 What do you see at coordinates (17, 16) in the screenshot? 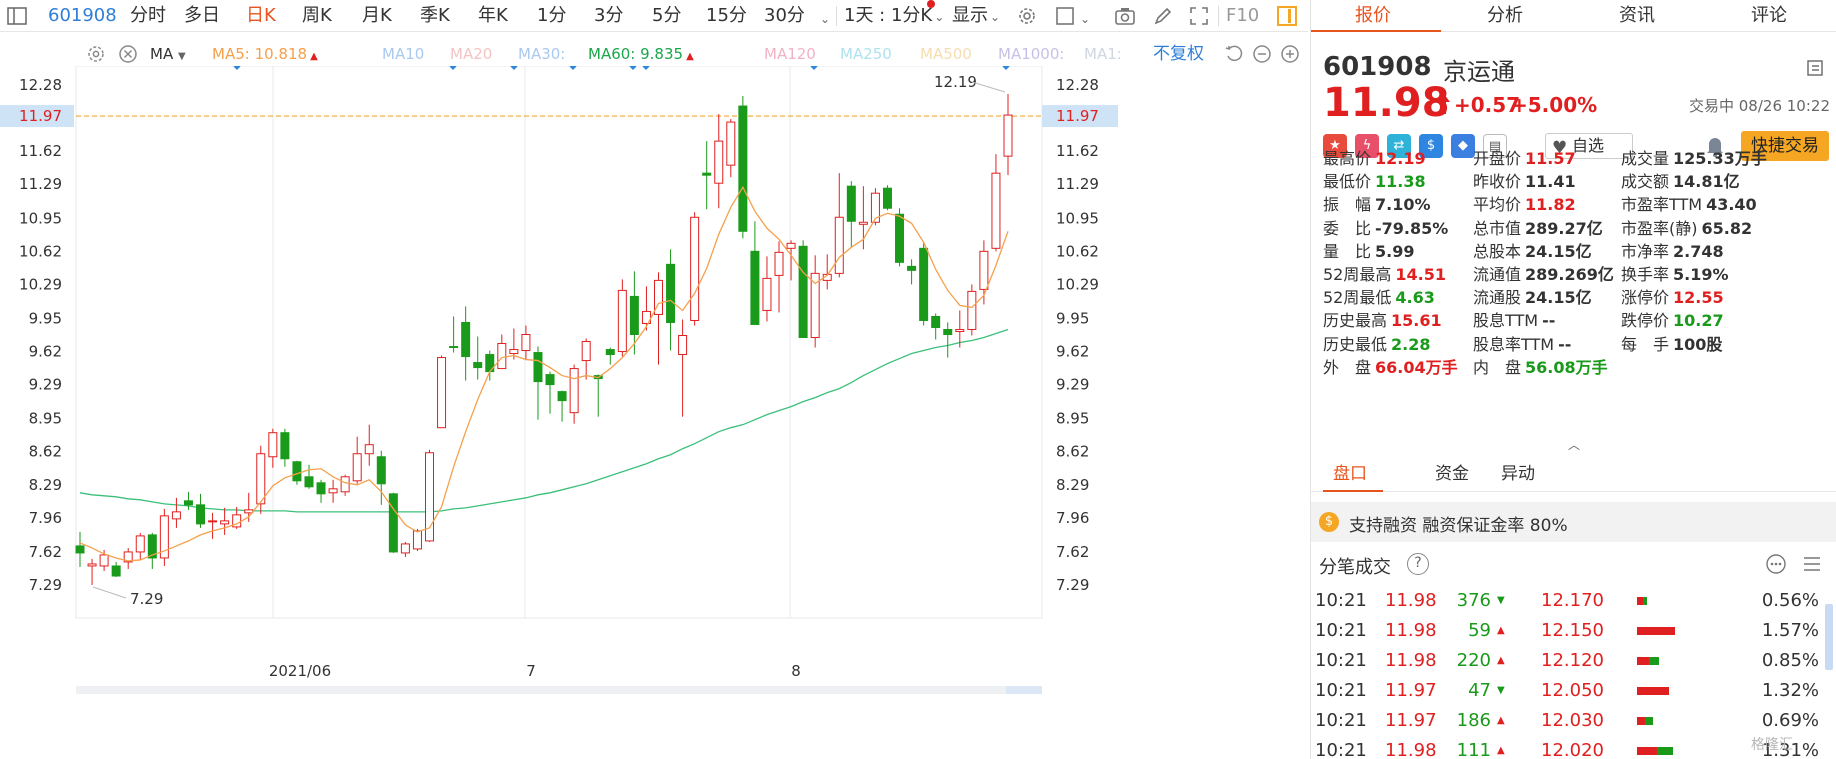
I see `sidebar-toggle-icon` at bounding box center [17, 16].